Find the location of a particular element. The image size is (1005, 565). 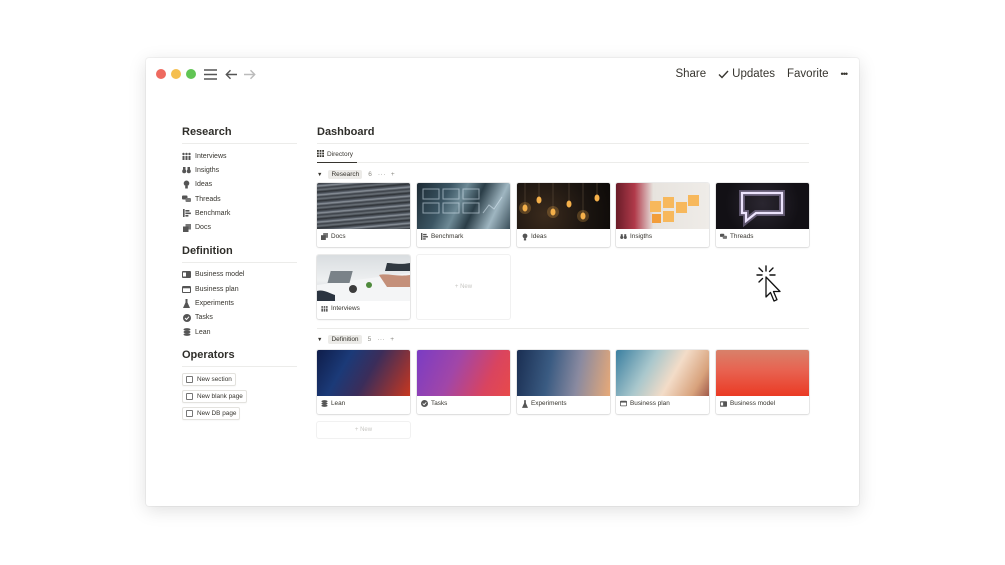

gallery-card-business-model: Business model is located at coordinates (762, 382).